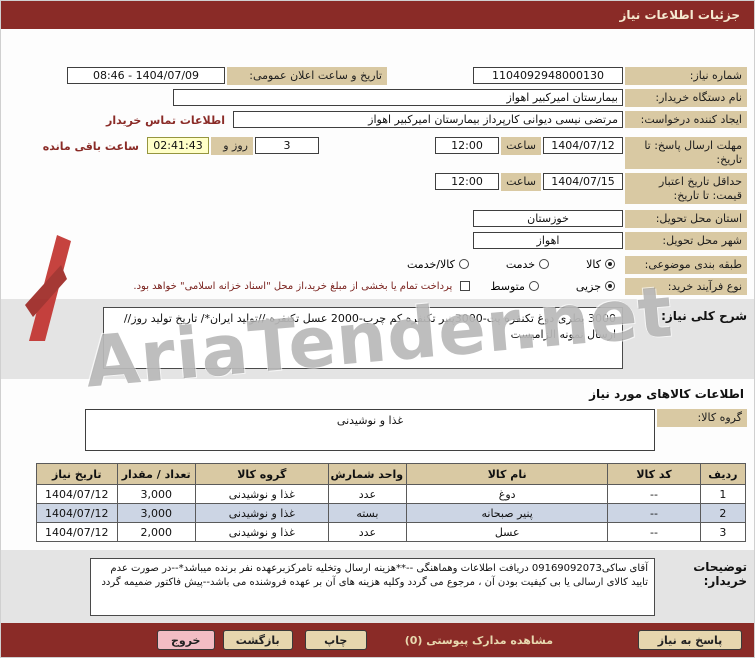 The width and height of the screenshot is (755, 658). What do you see at coordinates (686, 286) in the screenshot?
I see `purchase-process-label: نوع فرآیند خرید:` at bounding box center [686, 286].